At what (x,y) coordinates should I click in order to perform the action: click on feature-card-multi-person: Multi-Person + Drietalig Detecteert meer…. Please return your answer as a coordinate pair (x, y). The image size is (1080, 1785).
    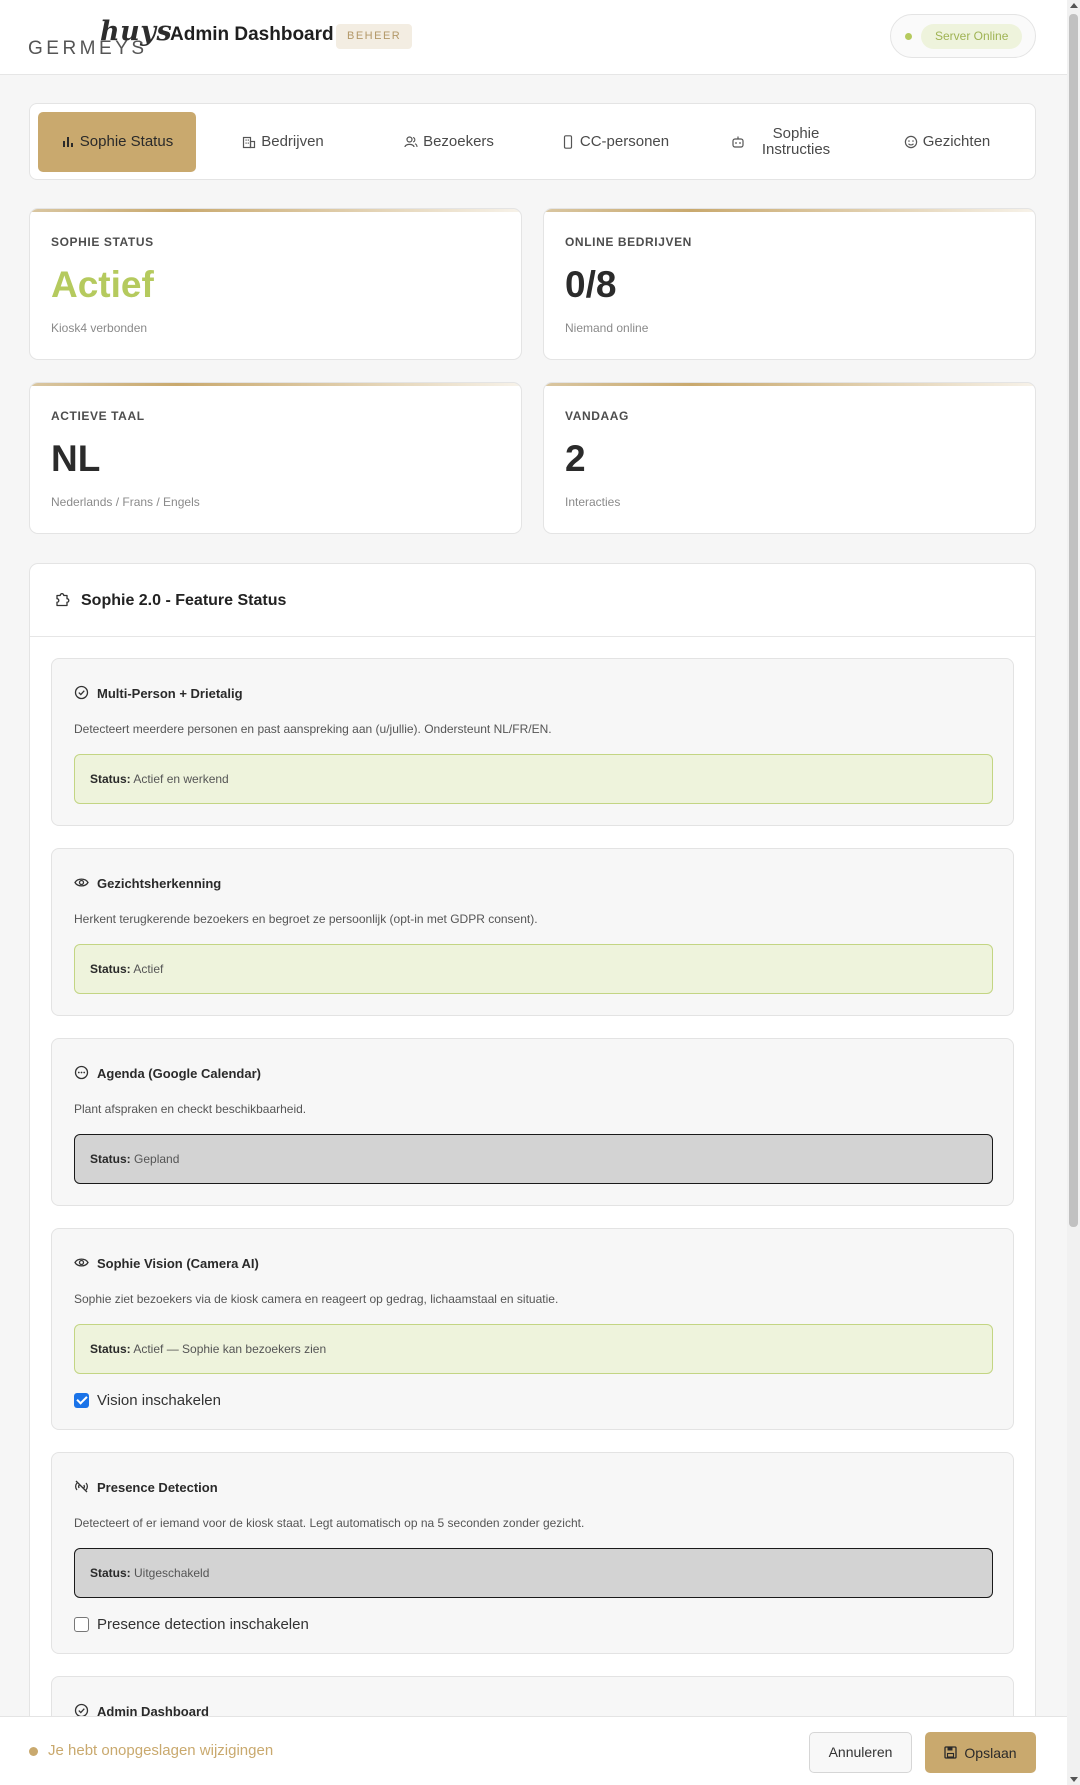
    Looking at the image, I should click on (532, 742).